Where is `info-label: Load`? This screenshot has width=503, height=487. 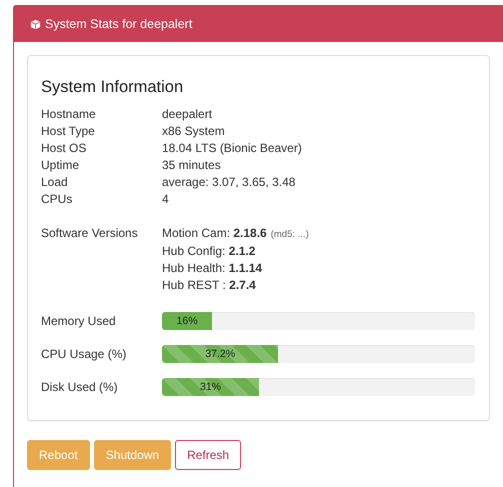 info-label: Load is located at coordinates (54, 182).